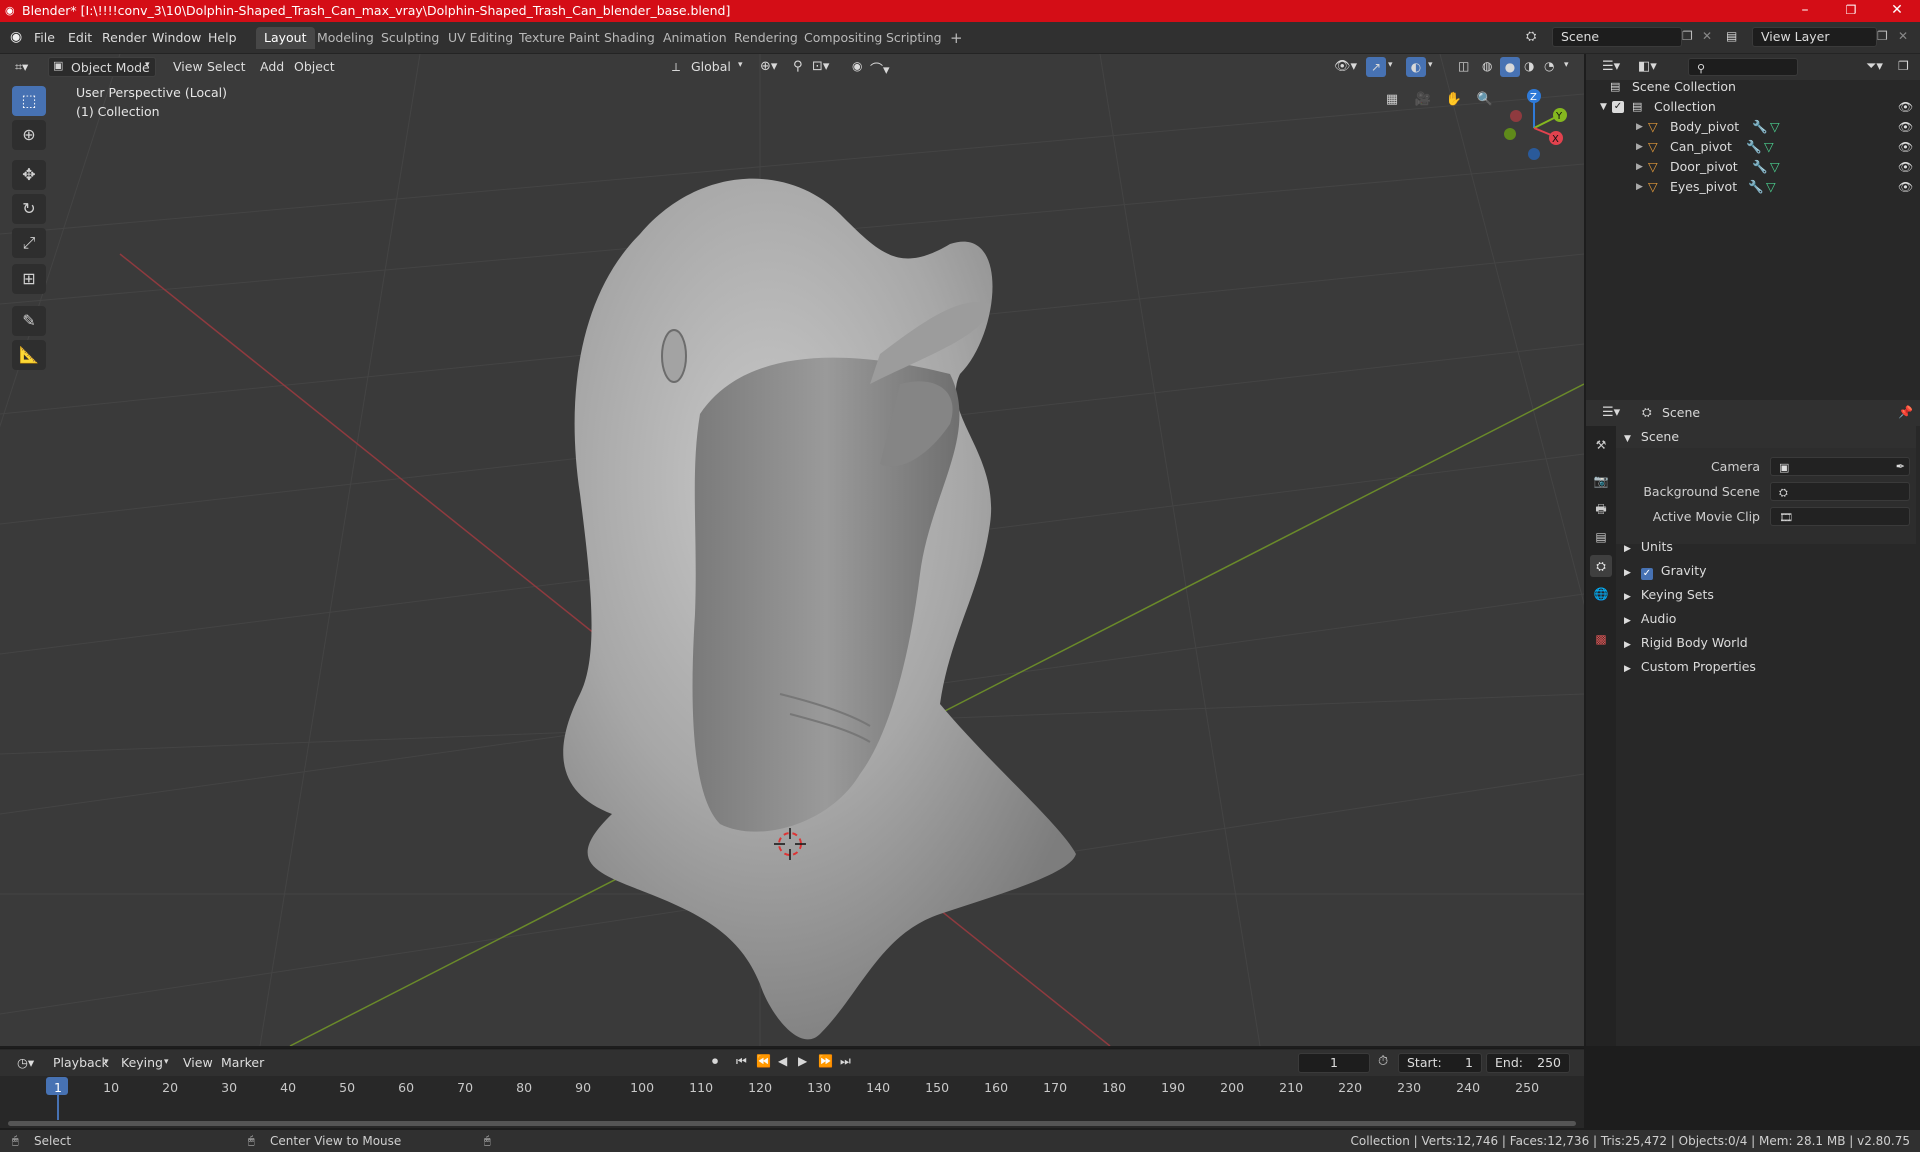 This screenshot has height=1152, width=1920. I want to click on eyedropper-icon: ✒, so click(1900, 466).